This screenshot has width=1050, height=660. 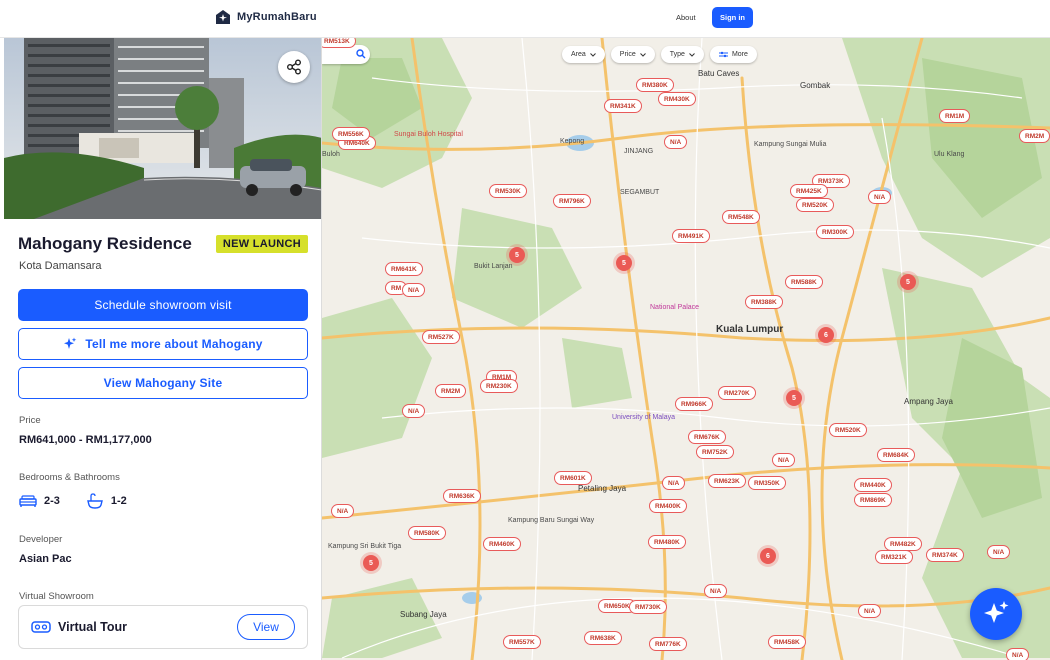 I want to click on schedule-visit-button: Schedule showroom visit, so click(x=163, y=305).